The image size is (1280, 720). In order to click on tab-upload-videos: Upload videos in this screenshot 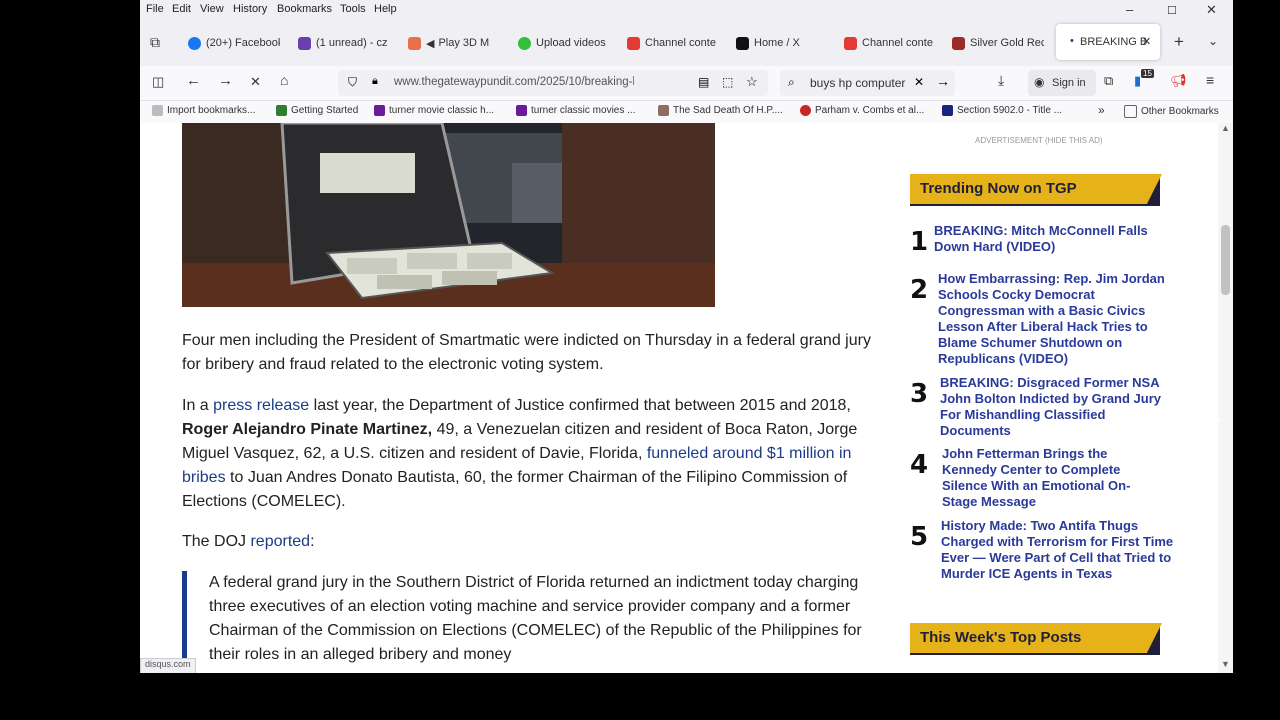, I will do `click(564, 43)`.